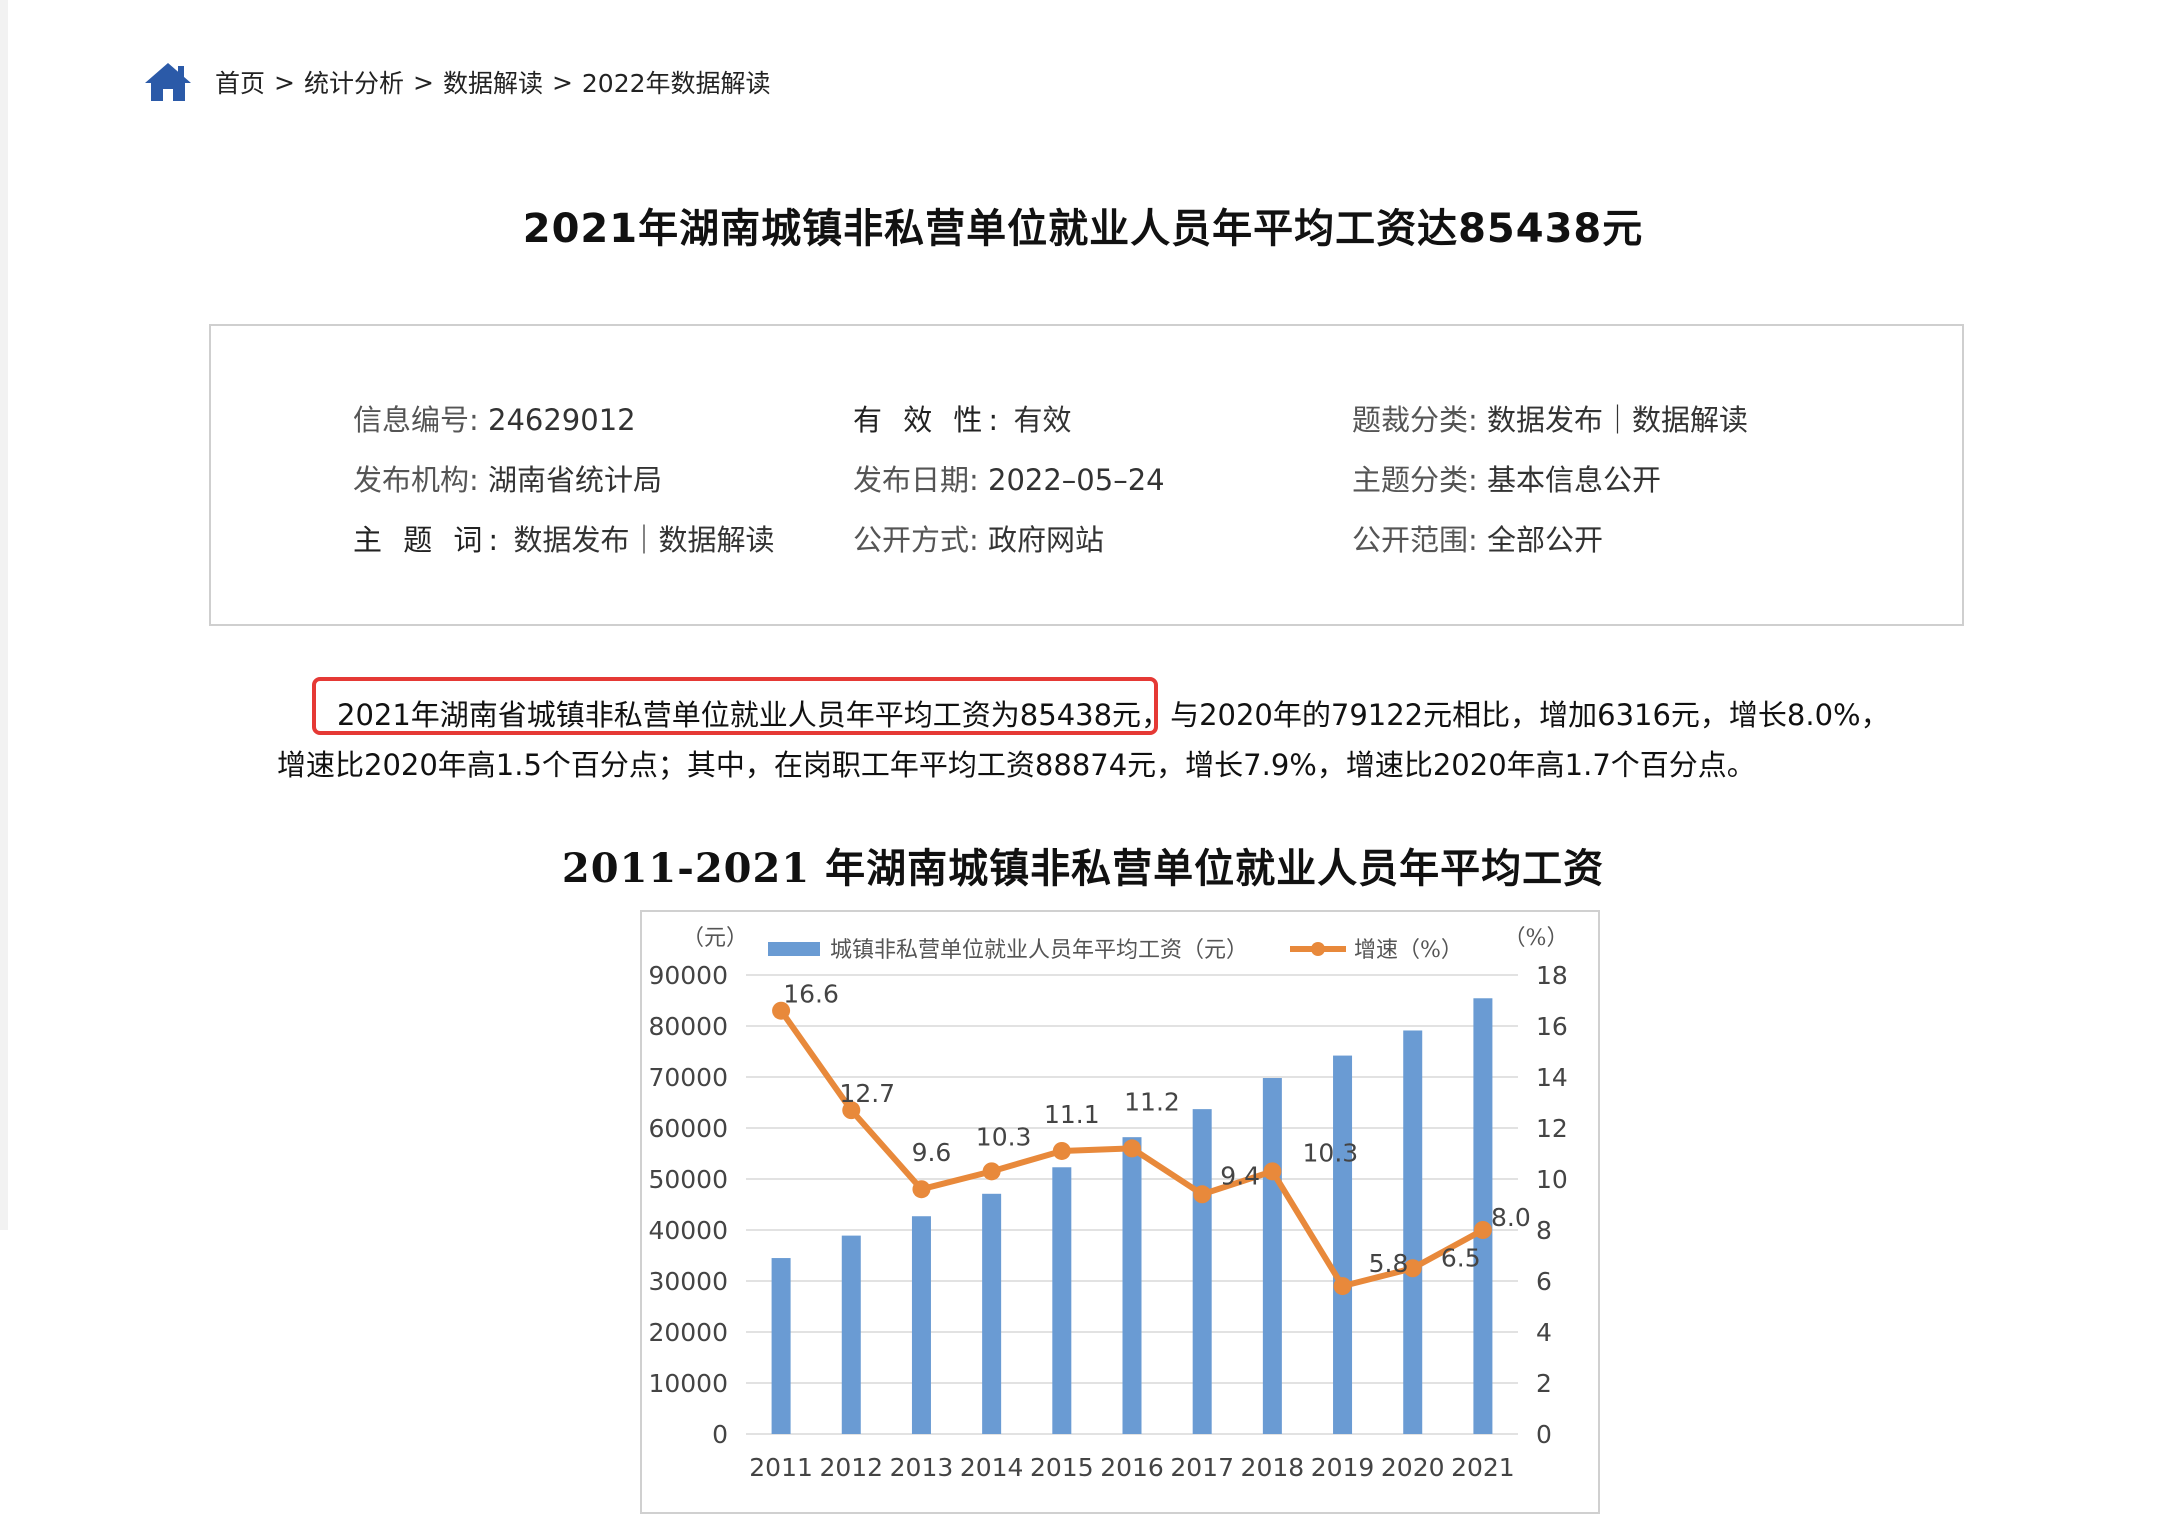 This screenshot has width=2166, height=1528. I want to click on x-tick-label: 2014, so click(992, 1467).